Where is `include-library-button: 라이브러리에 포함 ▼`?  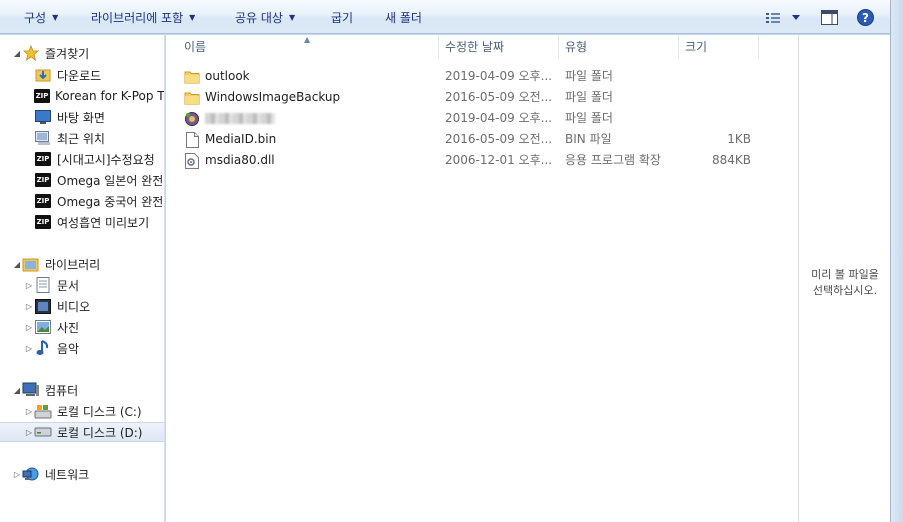 include-library-button: 라이브러리에 포함 ▼ is located at coordinates (143, 18).